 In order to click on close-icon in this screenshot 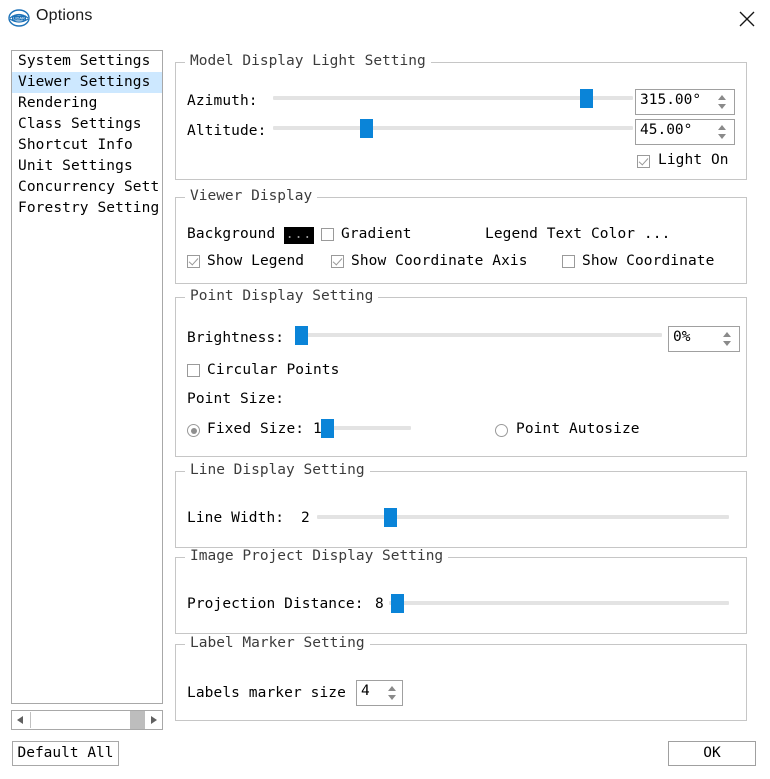, I will do `click(747, 17)`.